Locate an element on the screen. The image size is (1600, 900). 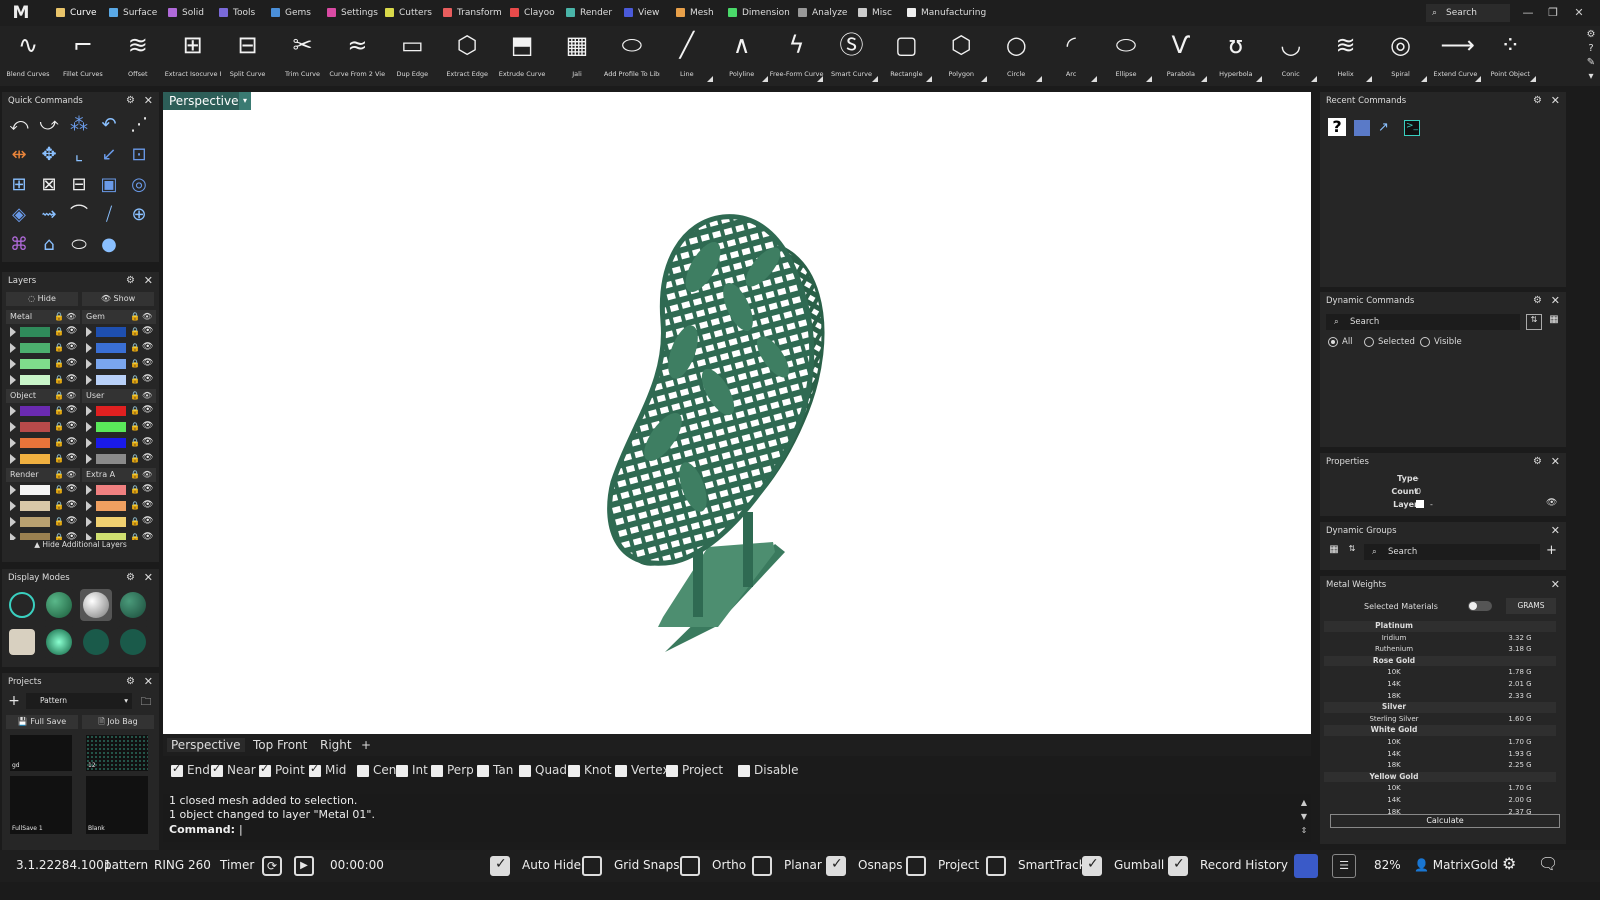
quick-command-icon: ● is located at coordinates (109, 245).